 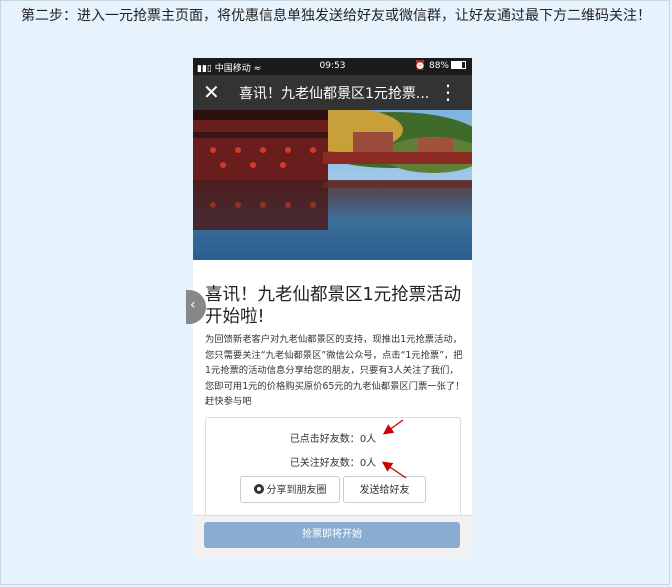 What do you see at coordinates (332, 185) in the screenshot?
I see `hero-image-scenic-lake` at bounding box center [332, 185].